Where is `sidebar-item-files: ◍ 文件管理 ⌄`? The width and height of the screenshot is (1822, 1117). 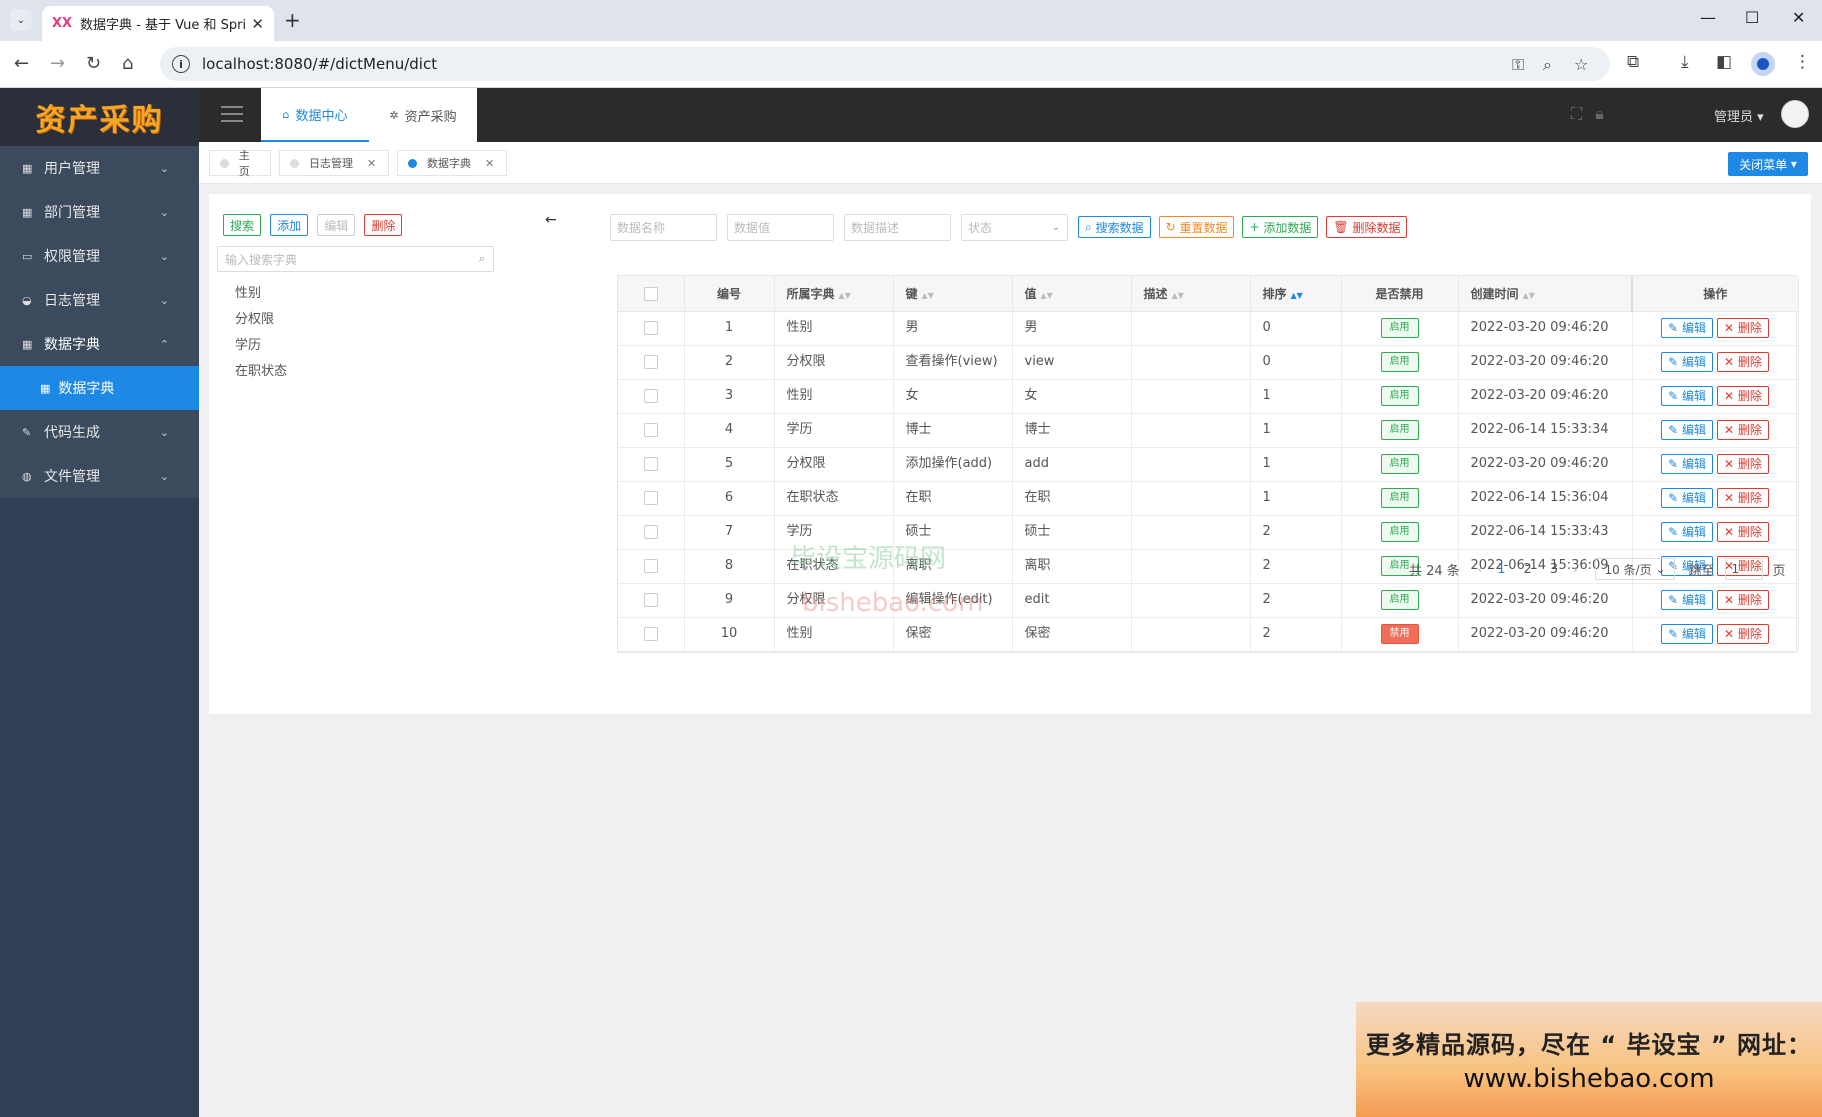
sidebar-item-files: ◍ 文件管理 ⌄ is located at coordinates (99, 476).